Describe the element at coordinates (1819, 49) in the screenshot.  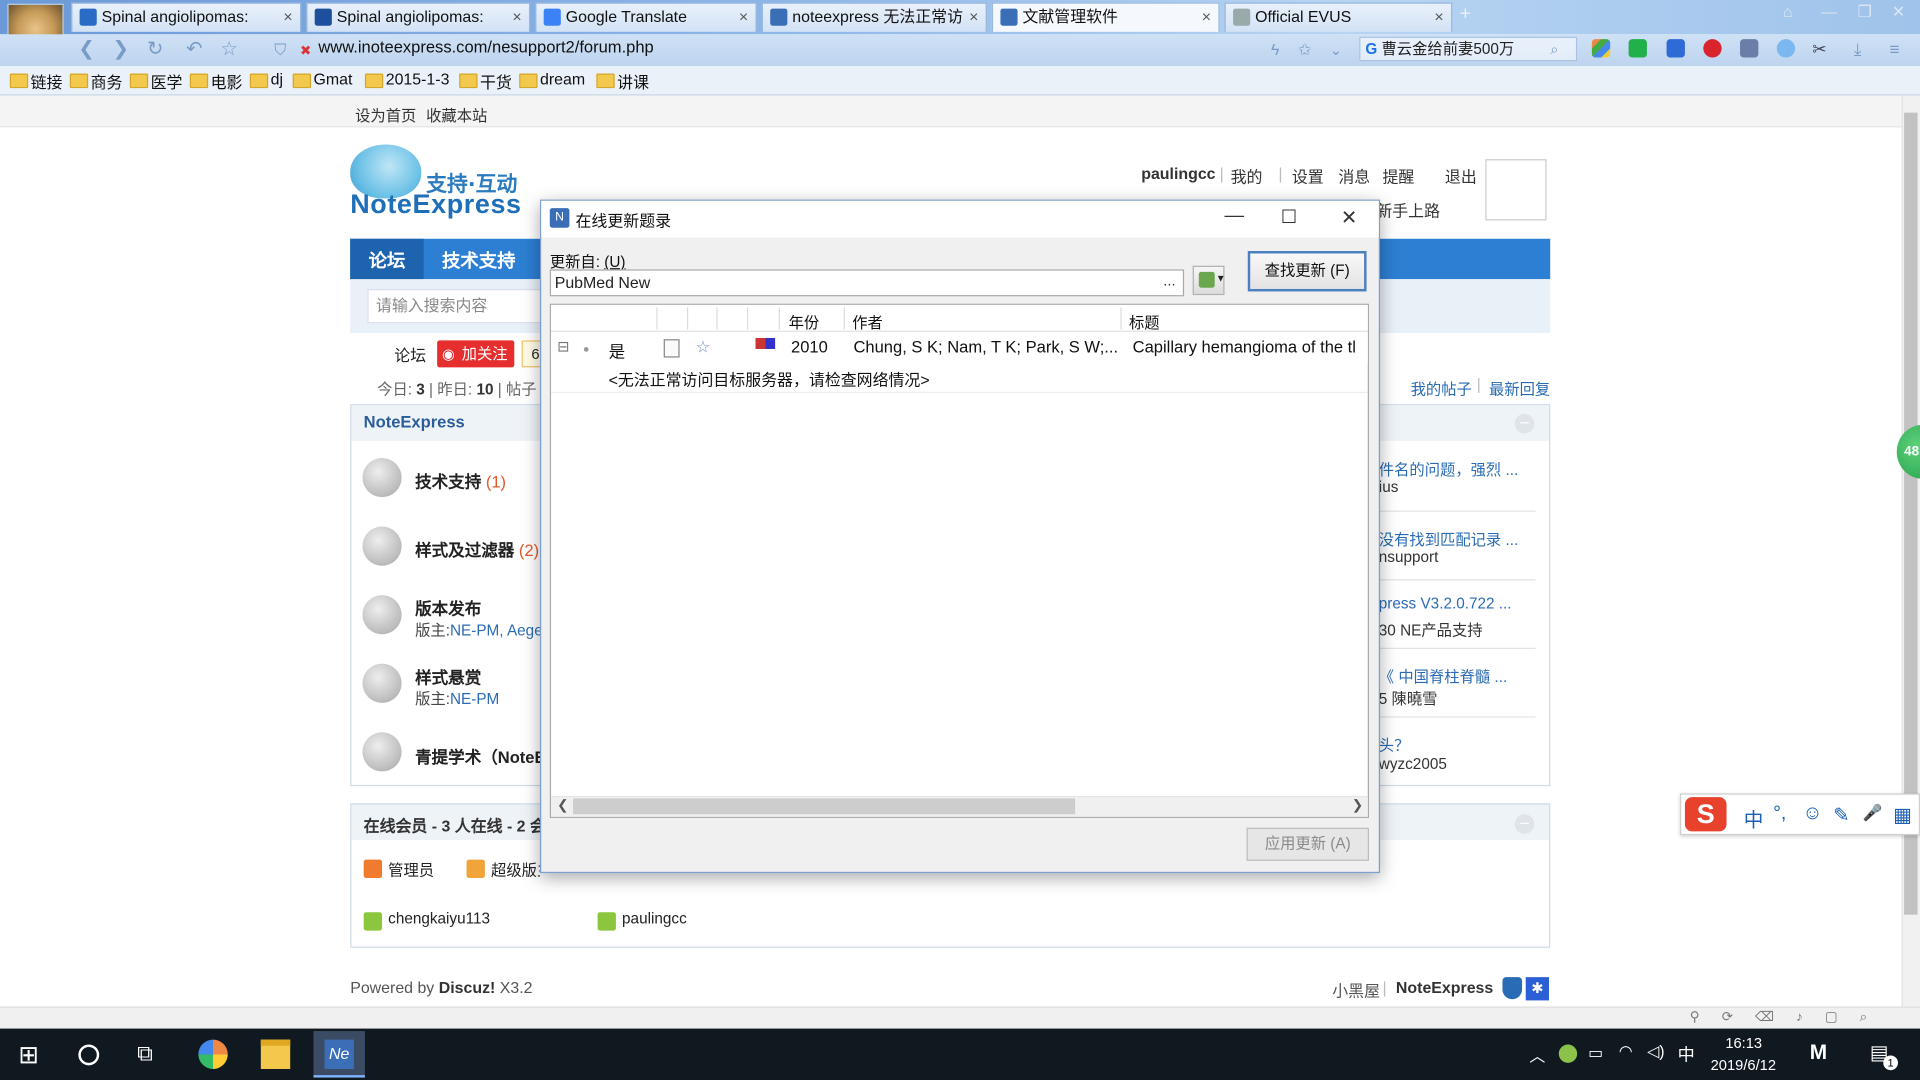
I see `scissors-icon: ✂` at that location.